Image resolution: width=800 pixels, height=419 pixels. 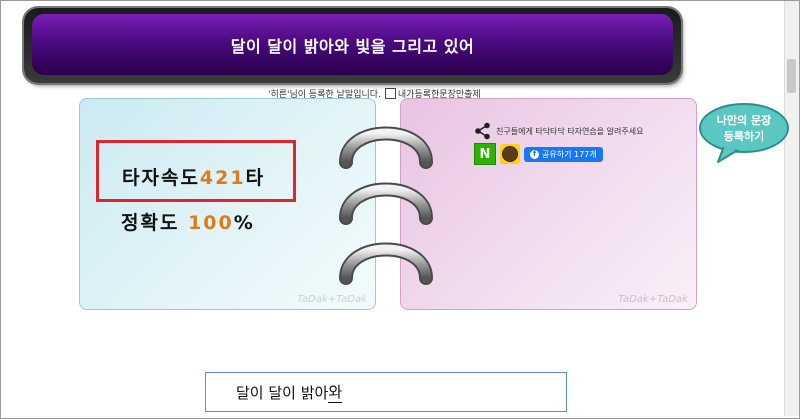 I want to click on naver-label: N, so click(x=485, y=154).